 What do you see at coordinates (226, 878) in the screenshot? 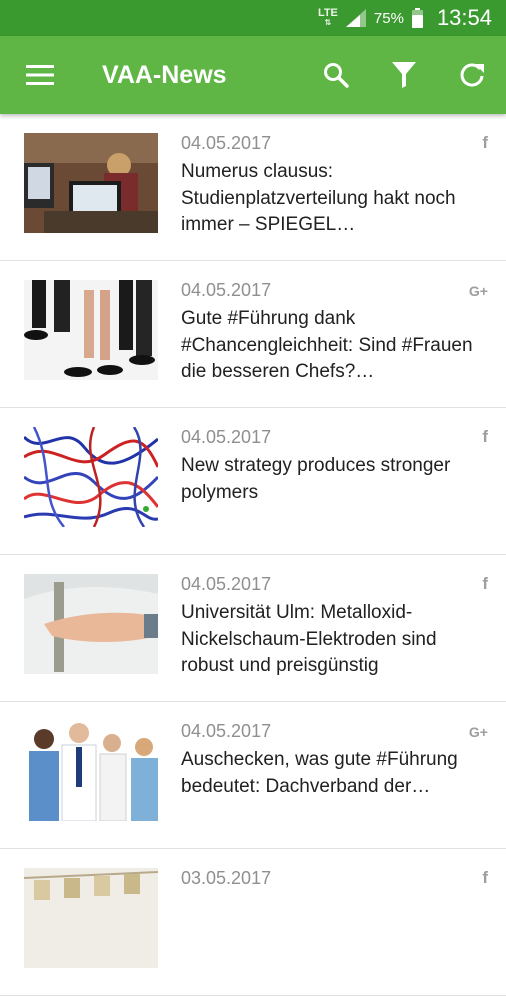
I see `news-date: 03.05.2017` at bounding box center [226, 878].